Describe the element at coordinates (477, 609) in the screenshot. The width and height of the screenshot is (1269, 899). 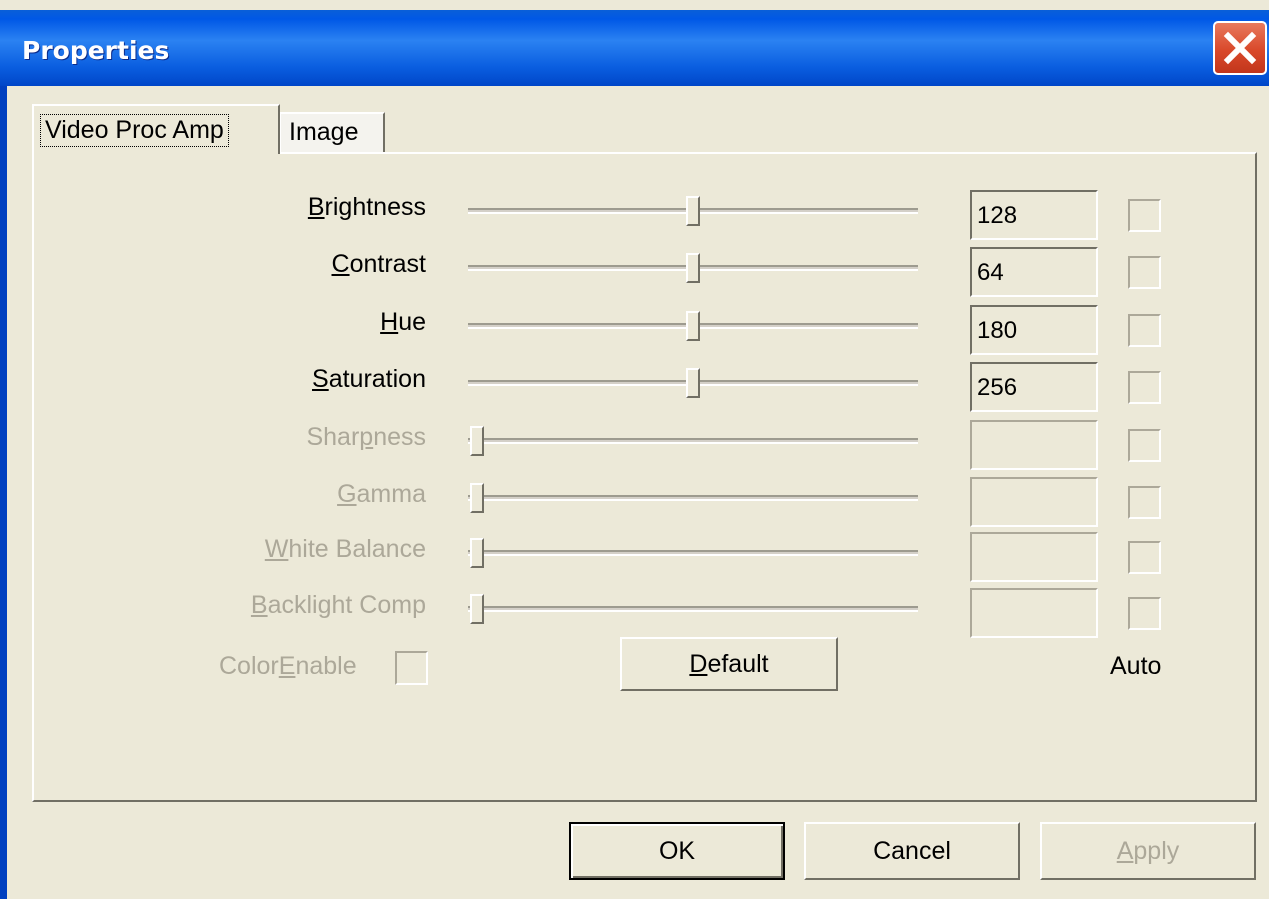
I see `backlight-comp-slider-thumb` at that location.